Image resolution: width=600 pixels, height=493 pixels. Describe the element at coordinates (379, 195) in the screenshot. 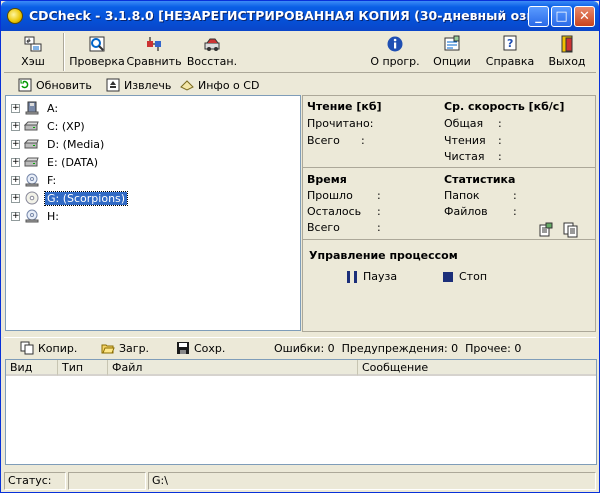

I see `time-elapsed-colon: :` at that location.